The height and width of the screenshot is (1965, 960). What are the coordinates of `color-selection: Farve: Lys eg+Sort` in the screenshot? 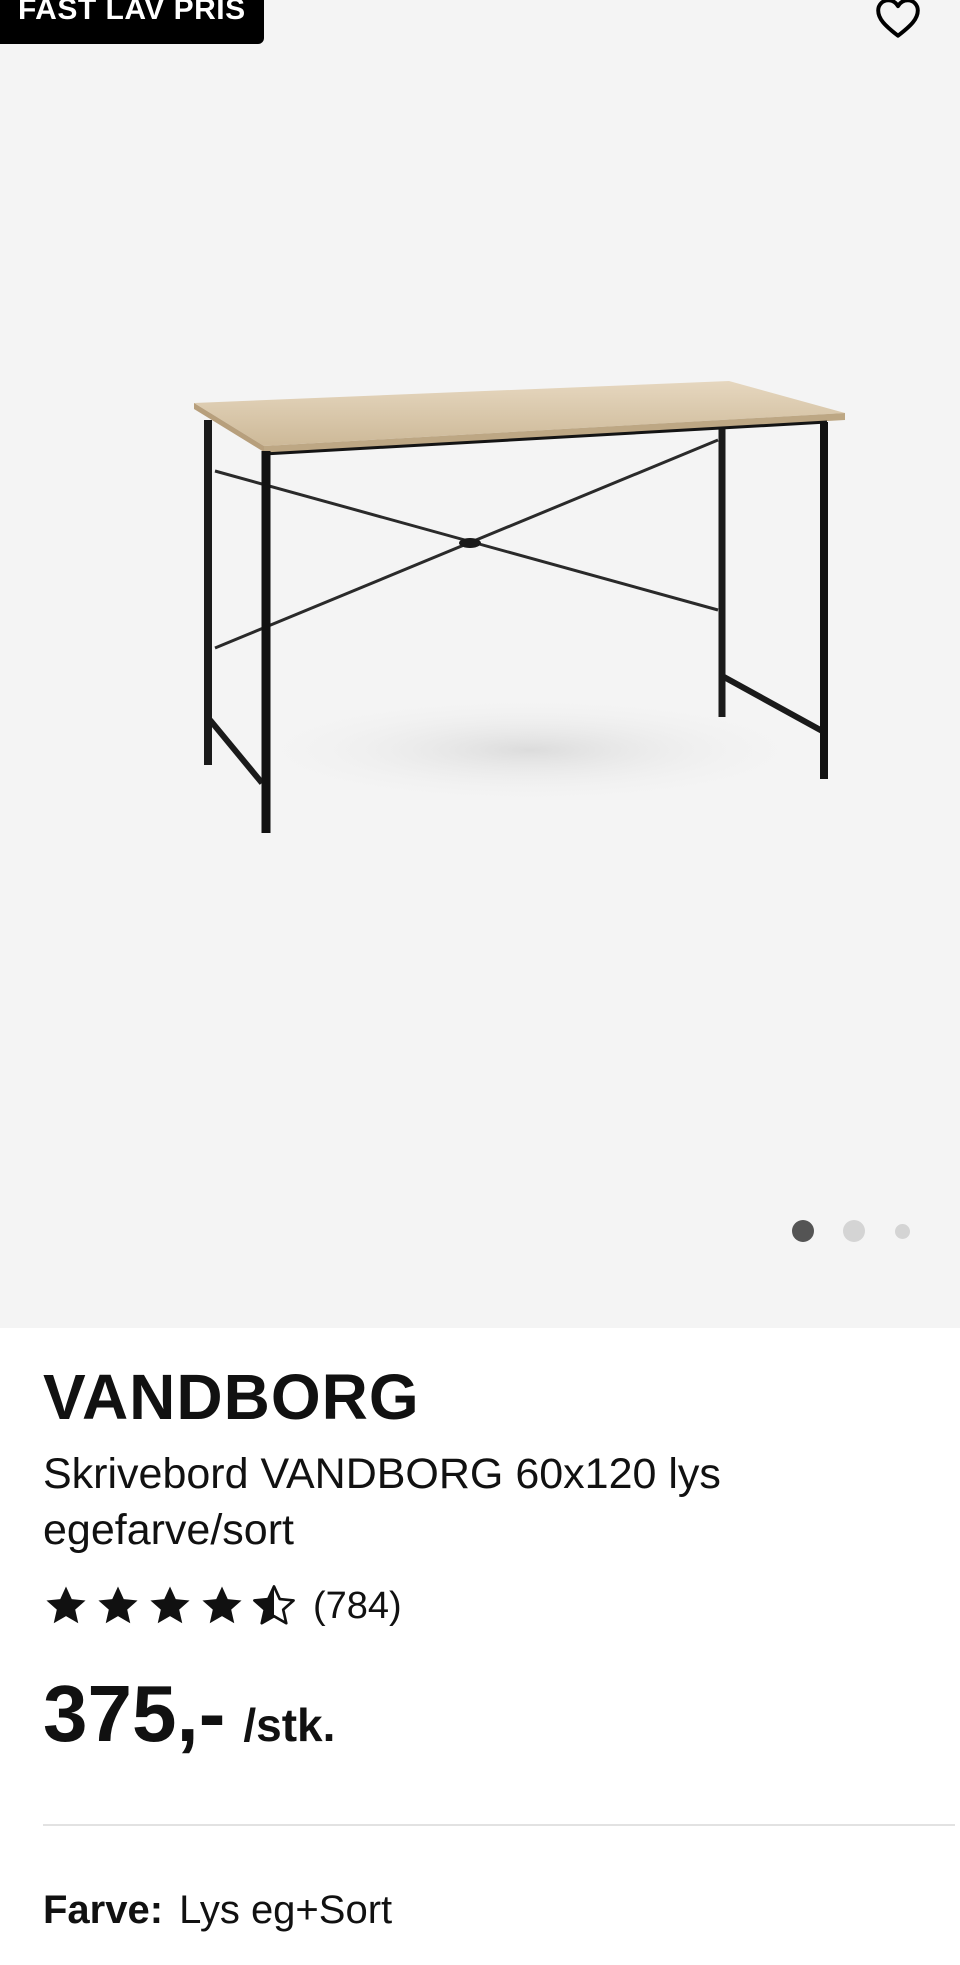 It's located at (217, 1910).